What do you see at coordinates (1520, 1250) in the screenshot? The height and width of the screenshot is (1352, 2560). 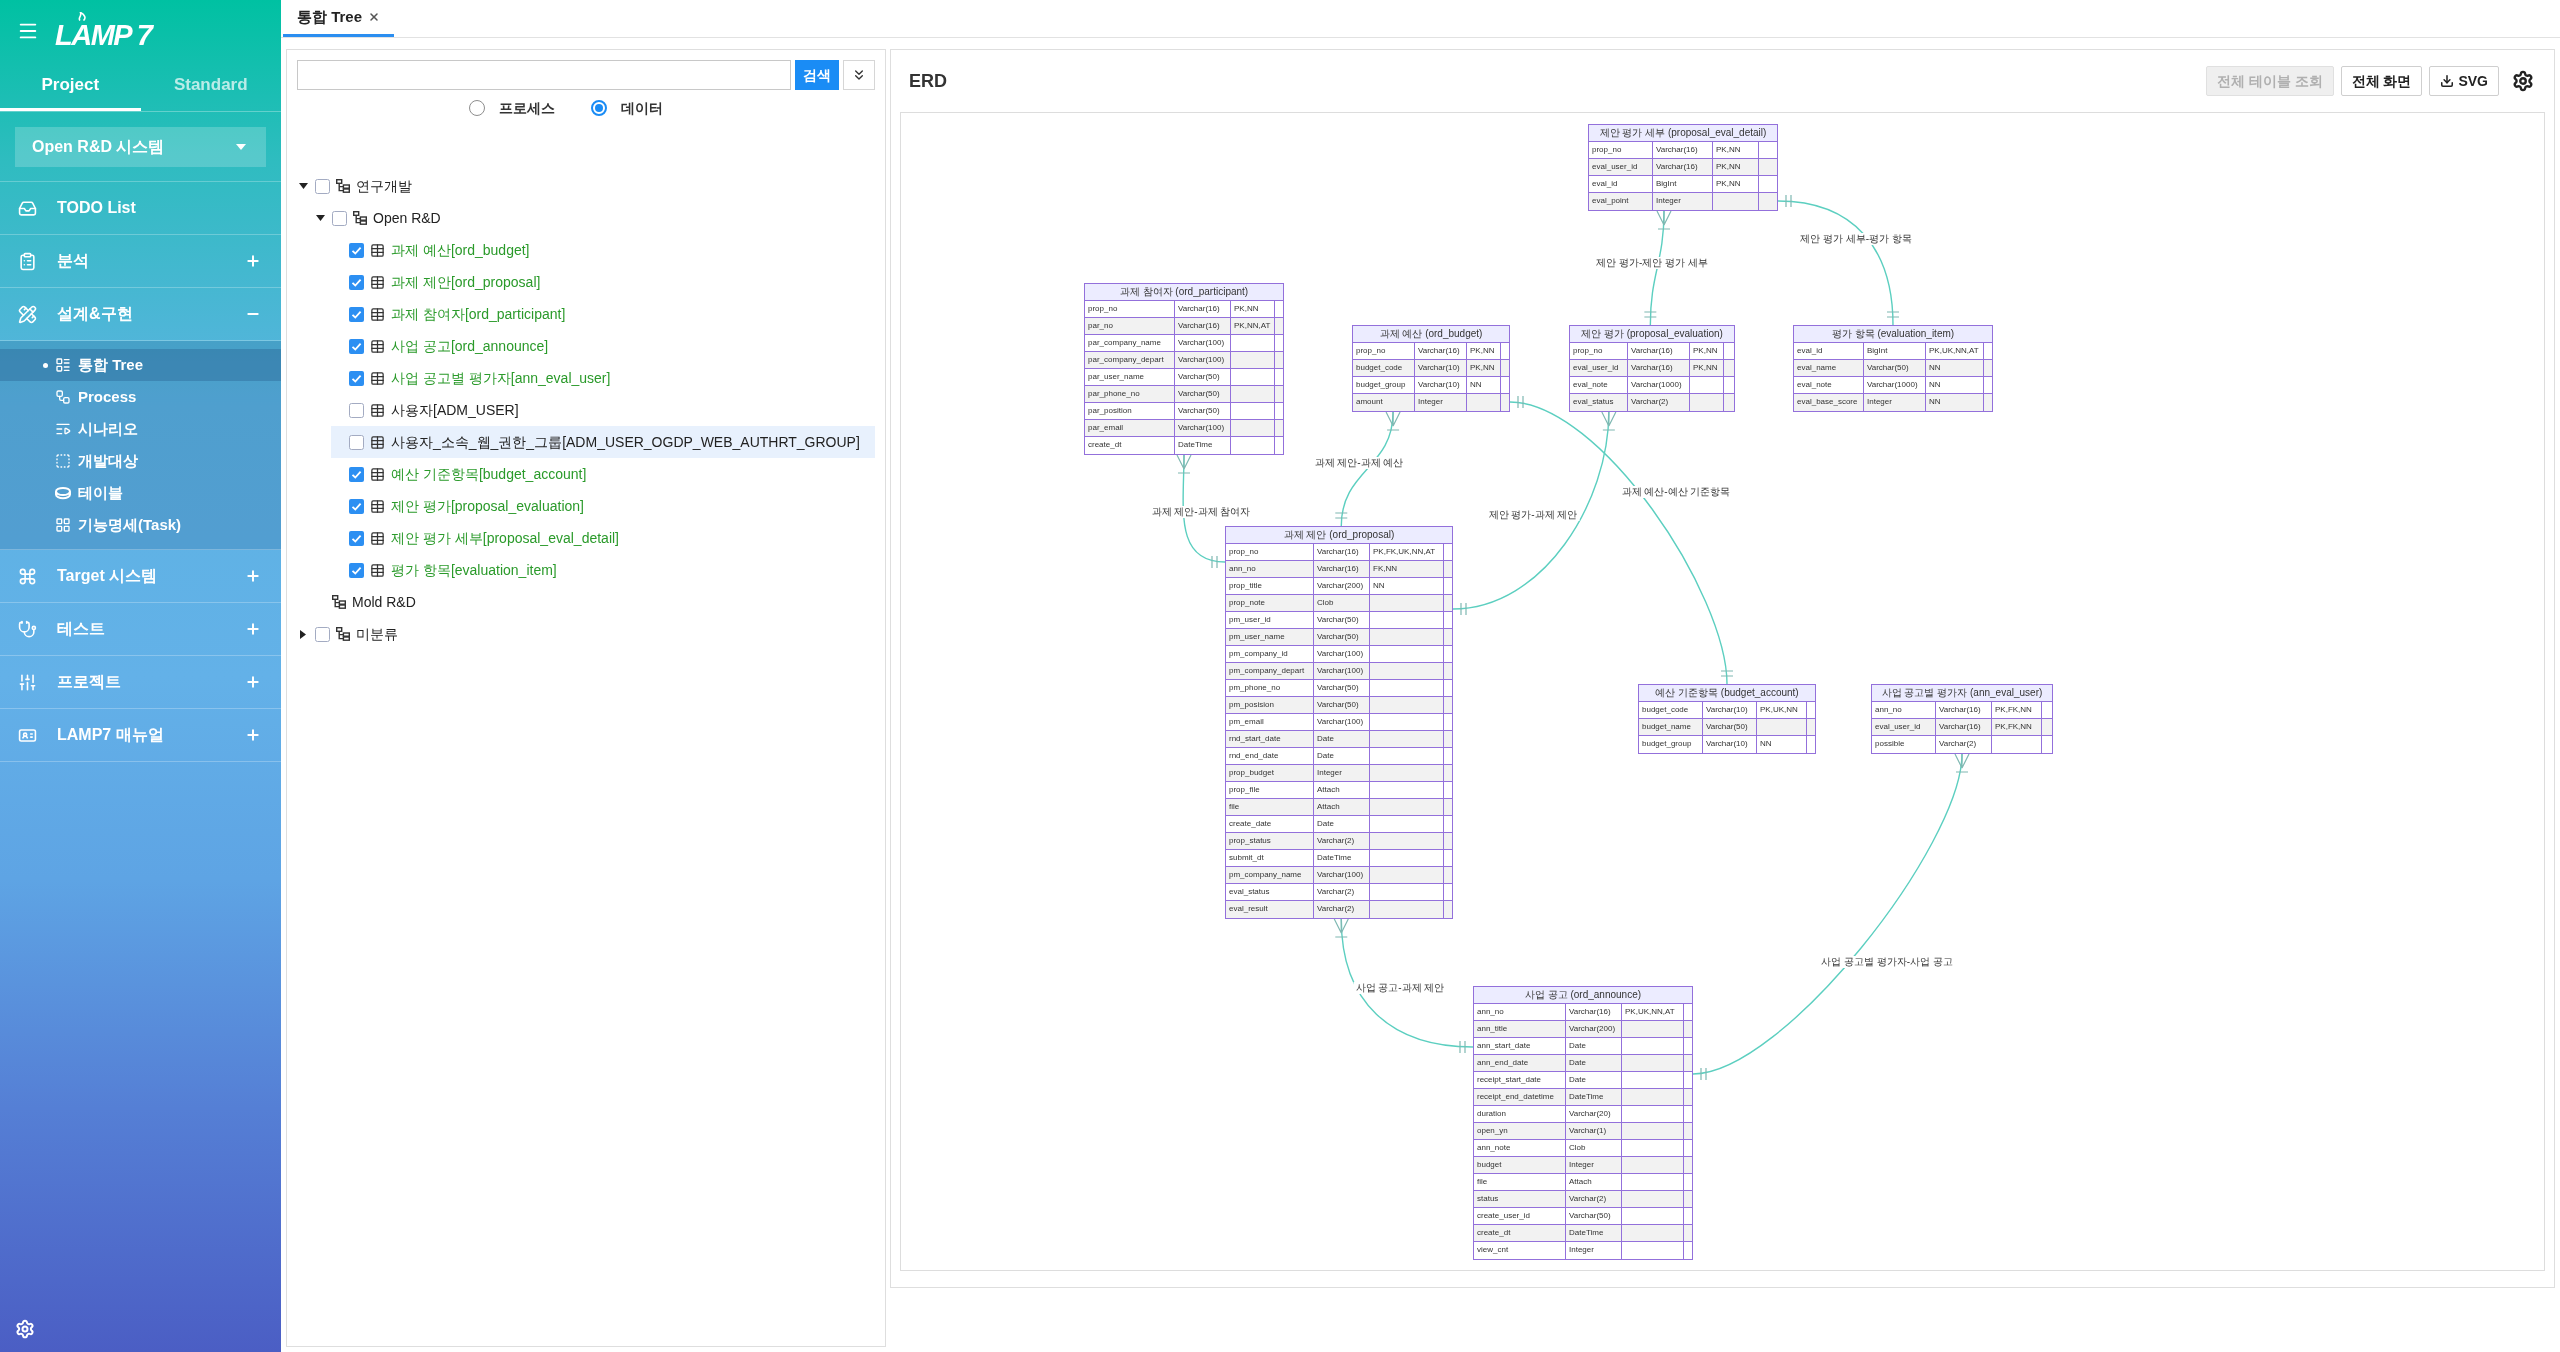 I see `table-cell: view_cnt` at bounding box center [1520, 1250].